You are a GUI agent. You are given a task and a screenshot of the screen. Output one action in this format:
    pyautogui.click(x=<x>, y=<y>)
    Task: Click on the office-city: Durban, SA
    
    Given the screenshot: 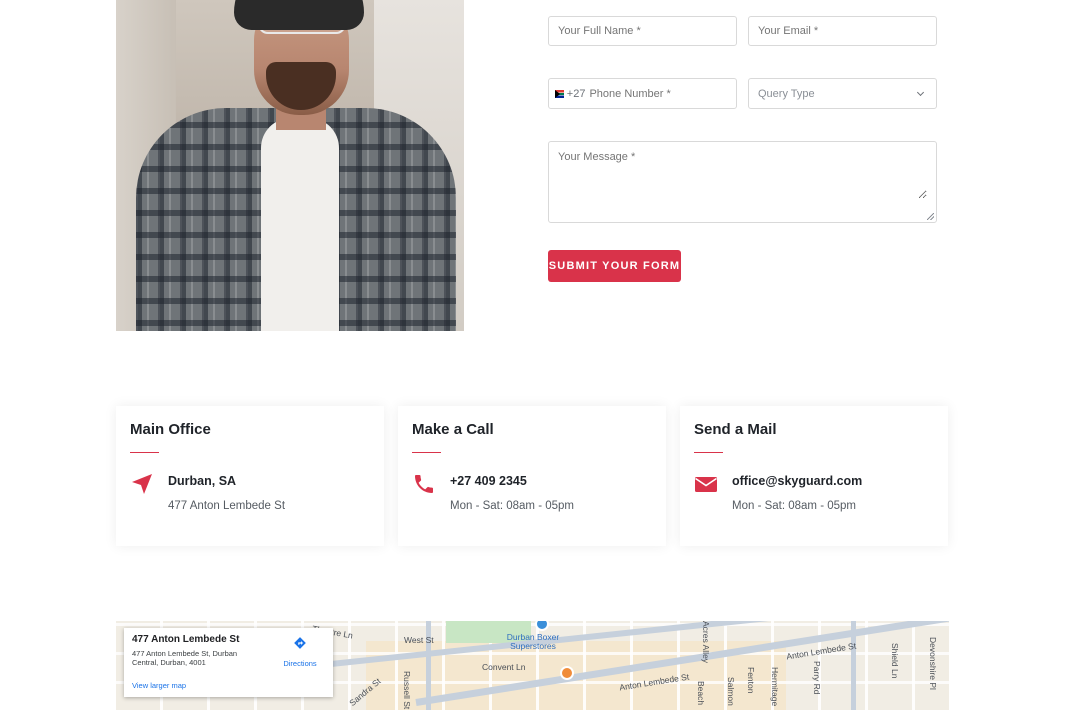 What is the action you would take?
    pyautogui.click(x=202, y=481)
    